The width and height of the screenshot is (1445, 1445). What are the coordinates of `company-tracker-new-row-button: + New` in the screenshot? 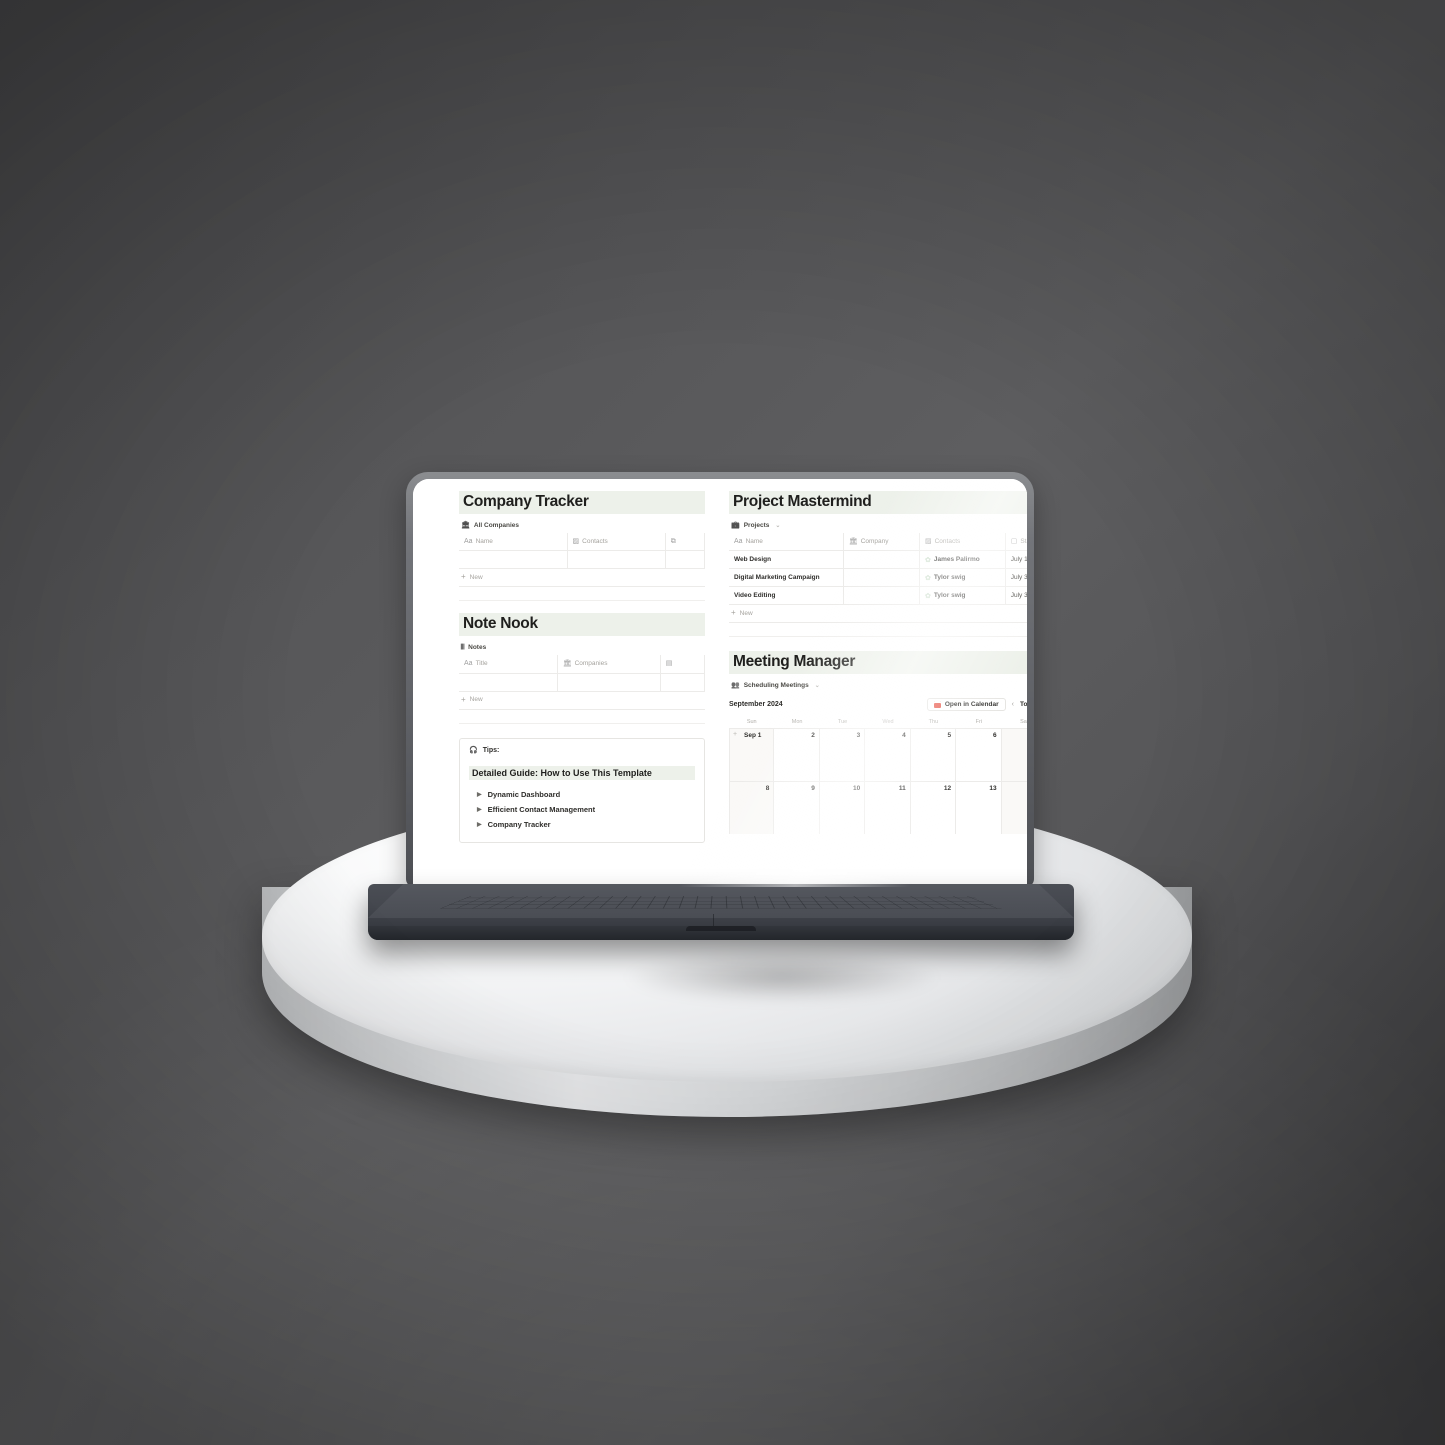 It's located at (582, 578).